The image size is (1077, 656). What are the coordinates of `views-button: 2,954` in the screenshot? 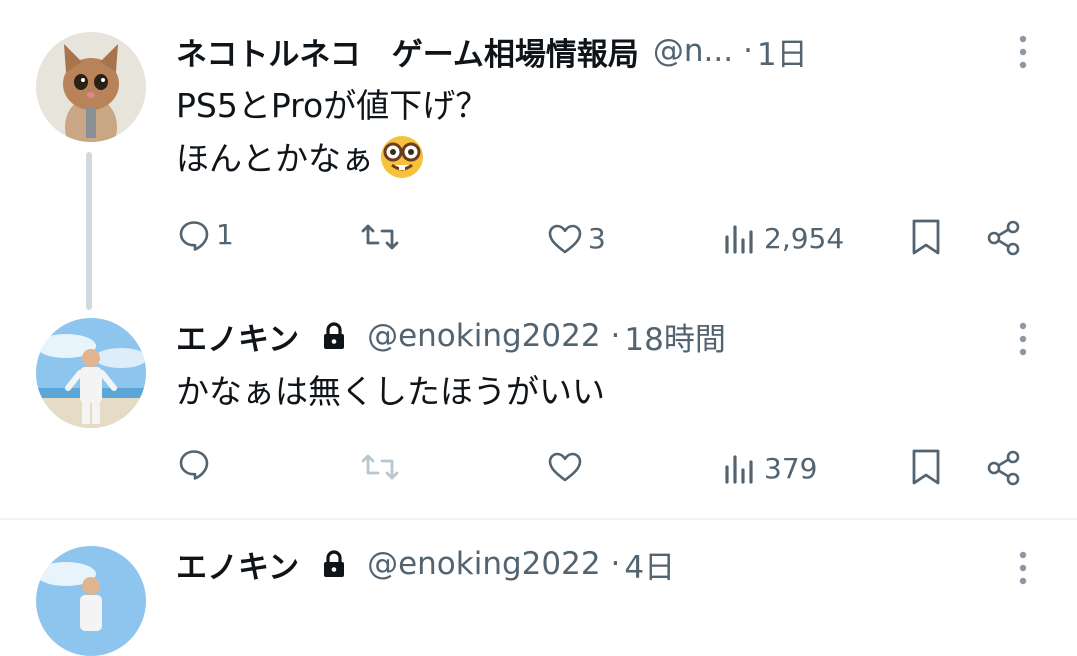 It's located at (784, 238).